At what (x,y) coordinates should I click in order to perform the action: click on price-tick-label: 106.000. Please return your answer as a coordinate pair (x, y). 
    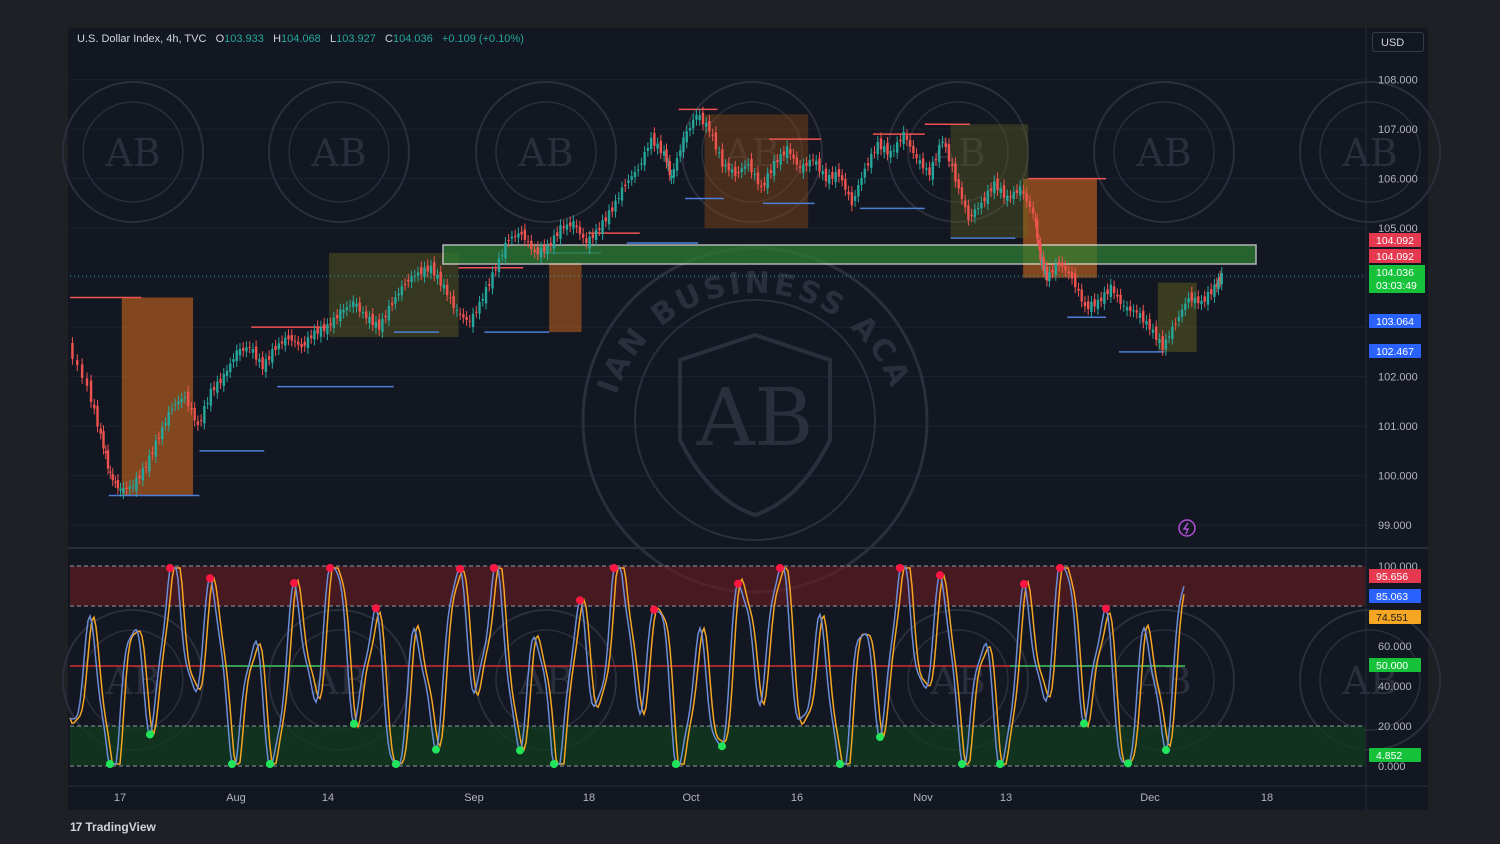
    Looking at the image, I should click on (1398, 180).